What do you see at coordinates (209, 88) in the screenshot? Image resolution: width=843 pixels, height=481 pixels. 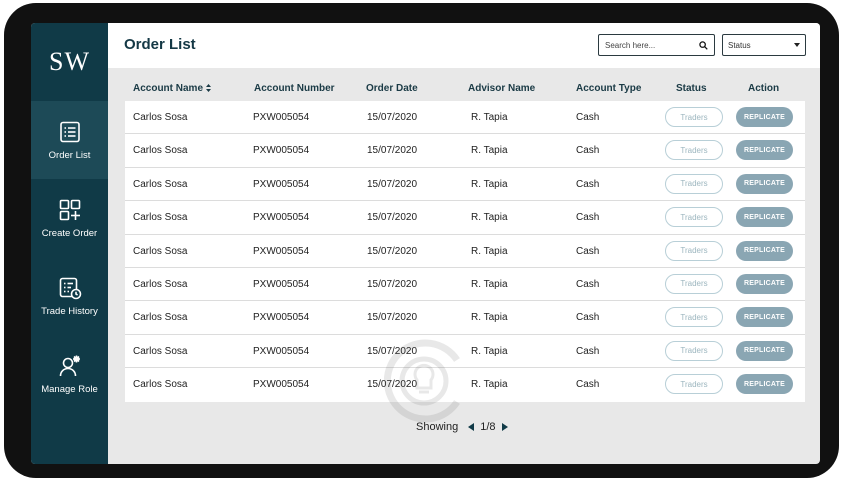 I see `sort-icon` at bounding box center [209, 88].